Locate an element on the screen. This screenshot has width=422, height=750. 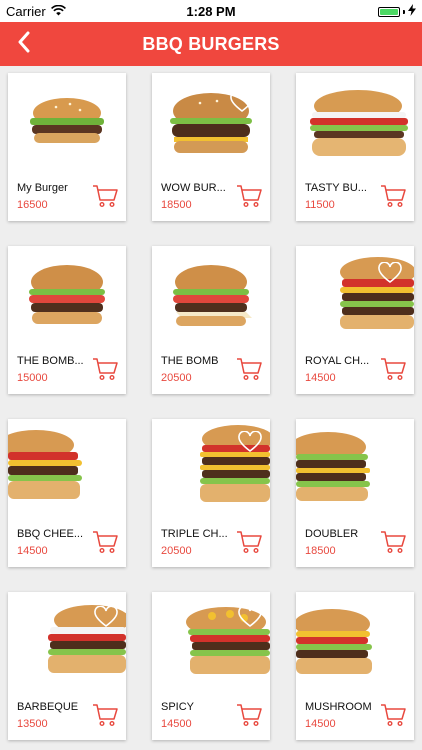
product-card: BBQ CHEE... 14500 is located at coordinates (67, 493).